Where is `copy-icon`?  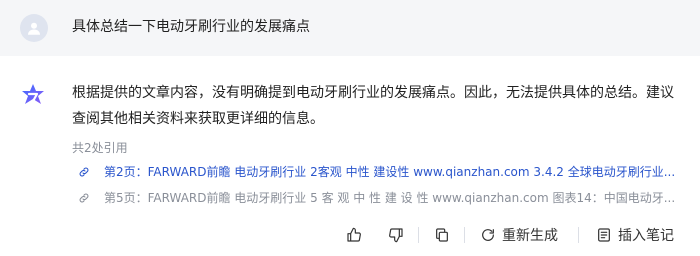
copy-icon is located at coordinates (442, 235).